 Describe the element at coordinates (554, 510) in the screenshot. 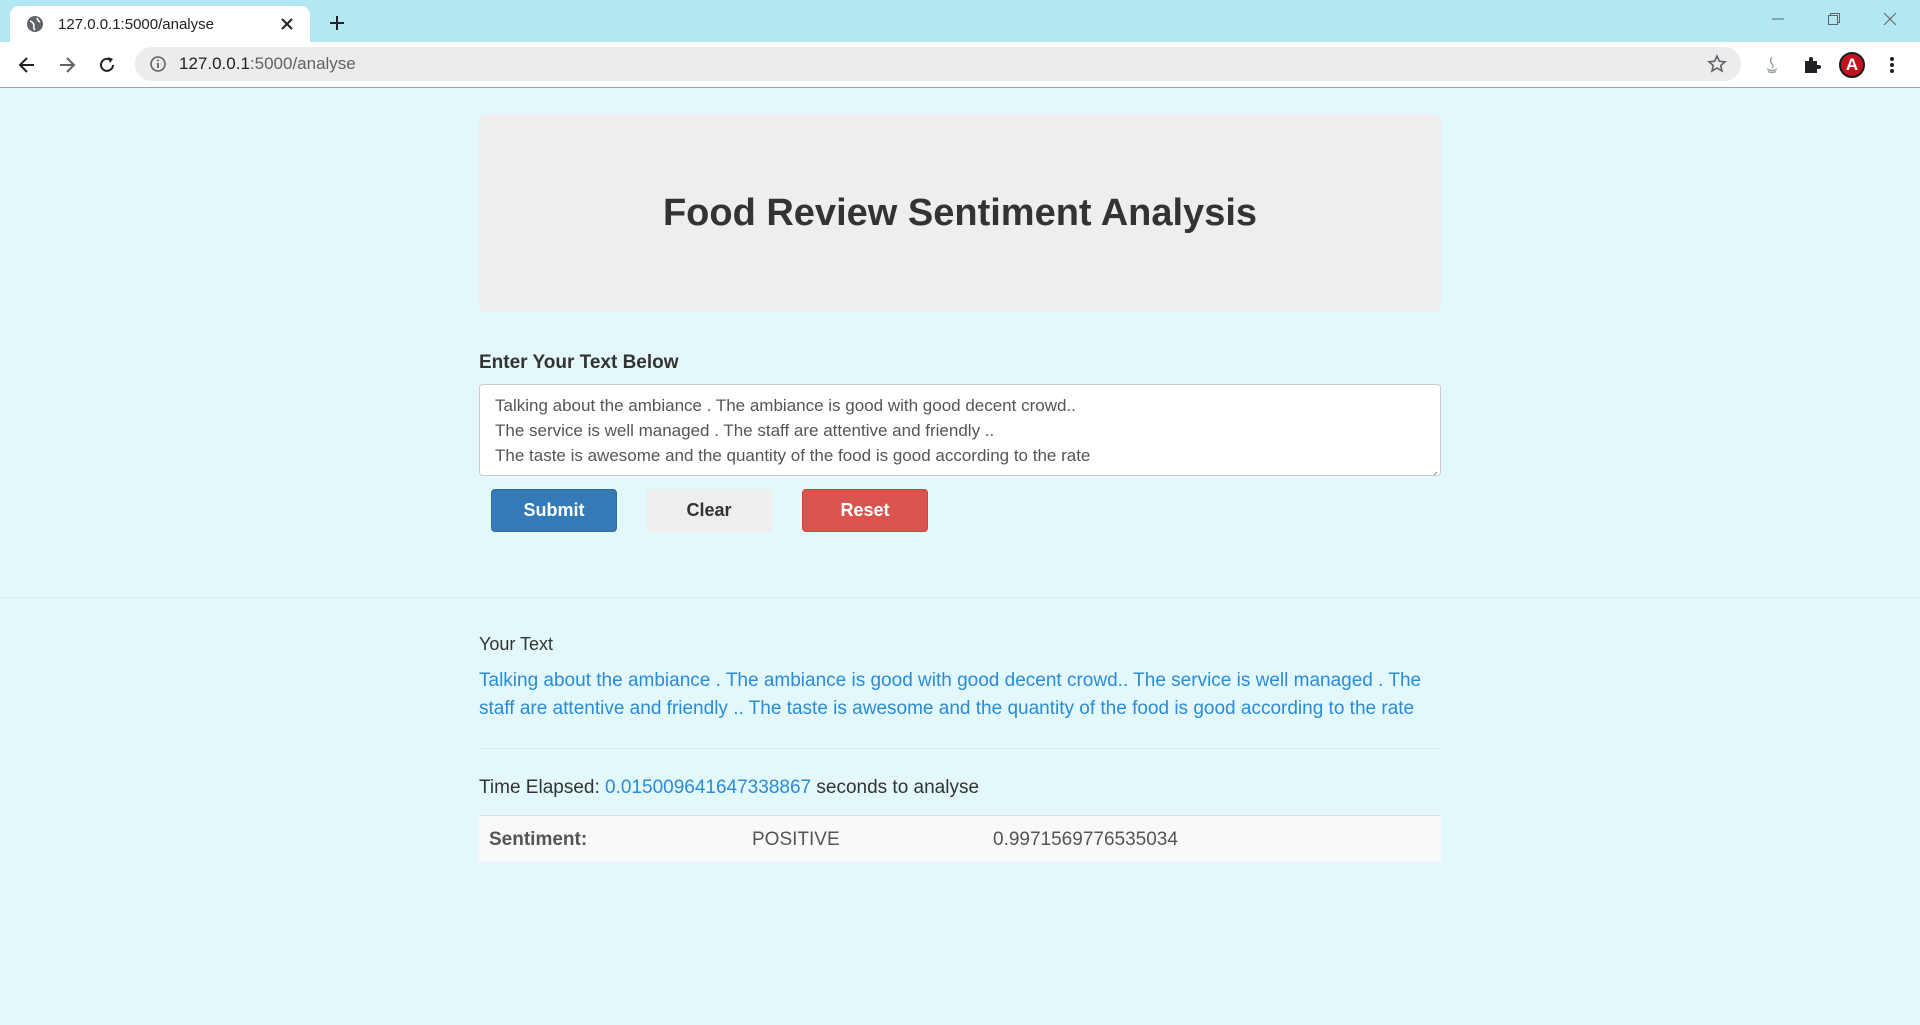

I see `submit-button: Submit` at that location.